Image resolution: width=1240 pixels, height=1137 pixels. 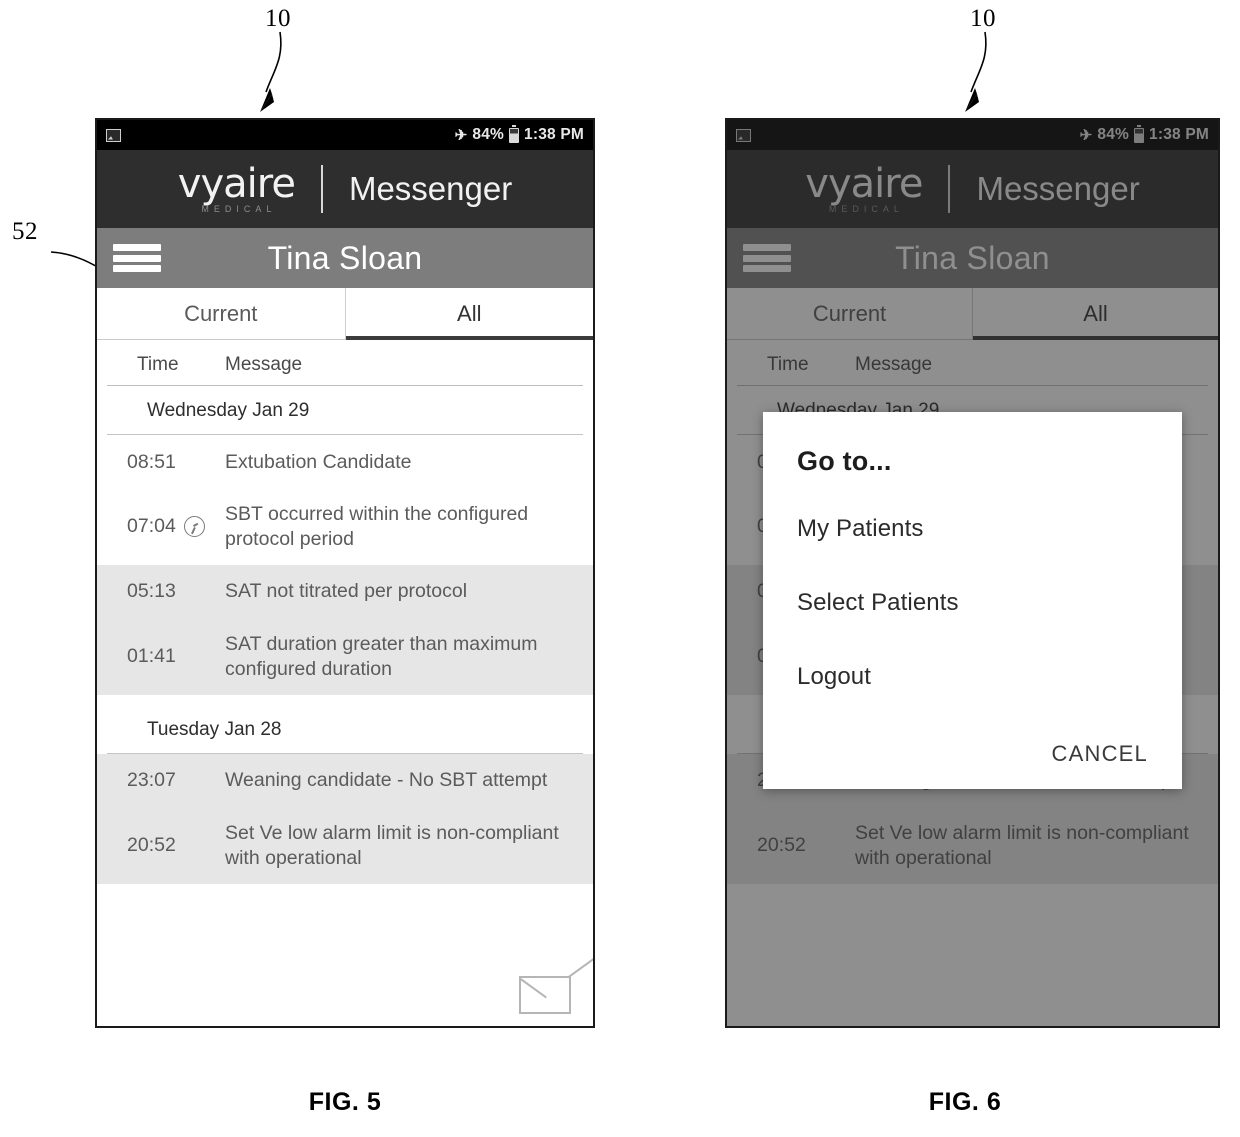 What do you see at coordinates (345, 699) in the screenshot?
I see `list-spacer` at bounding box center [345, 699].